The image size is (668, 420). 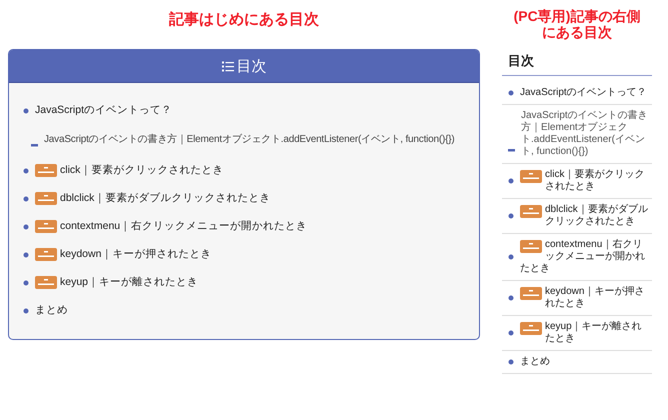 What do you see at coordinates (251, 66) in the screenshot?
I see `toc-title: 目次` at bounding box center [251, 66].